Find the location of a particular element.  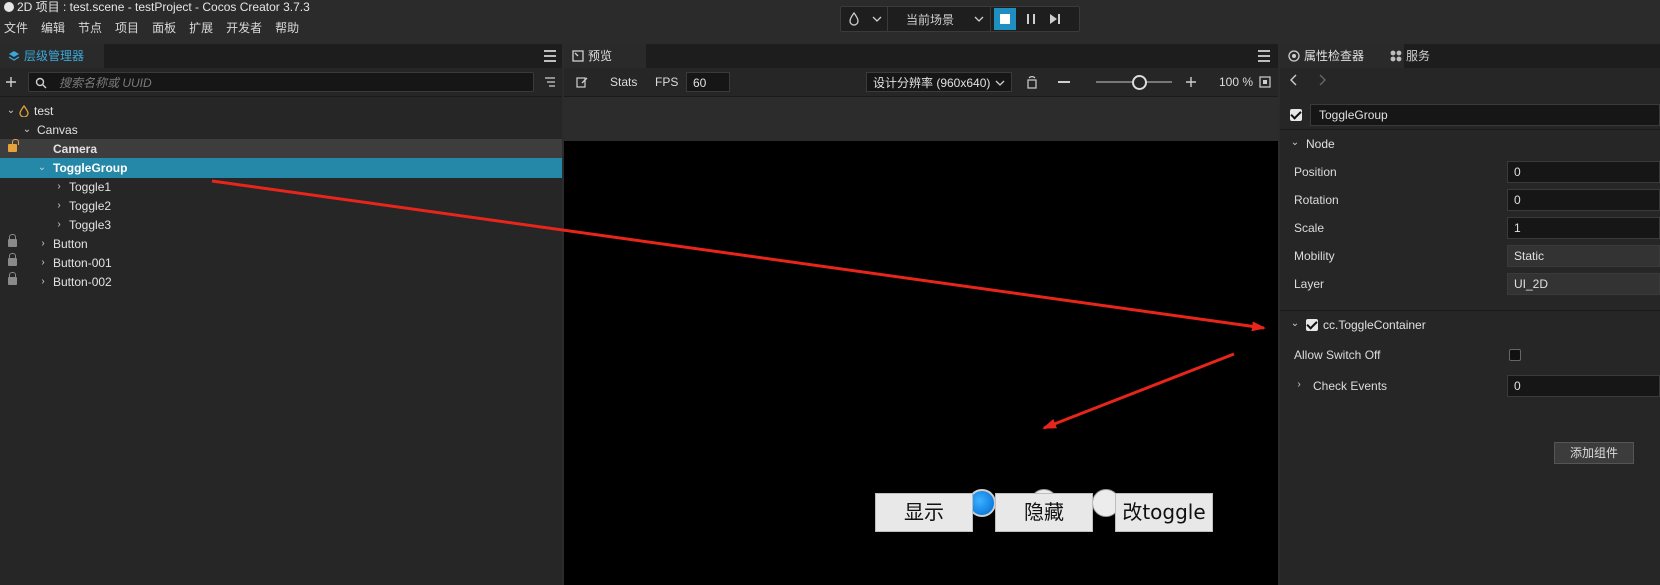

fps-input: 60 is located at coordinates (708, 82).